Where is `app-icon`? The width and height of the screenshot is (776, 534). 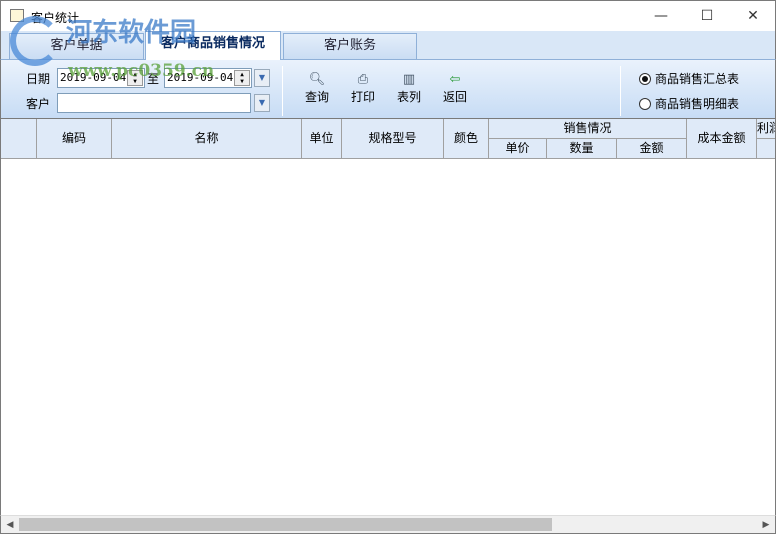
app-icon is located at coordinates (17, 15).